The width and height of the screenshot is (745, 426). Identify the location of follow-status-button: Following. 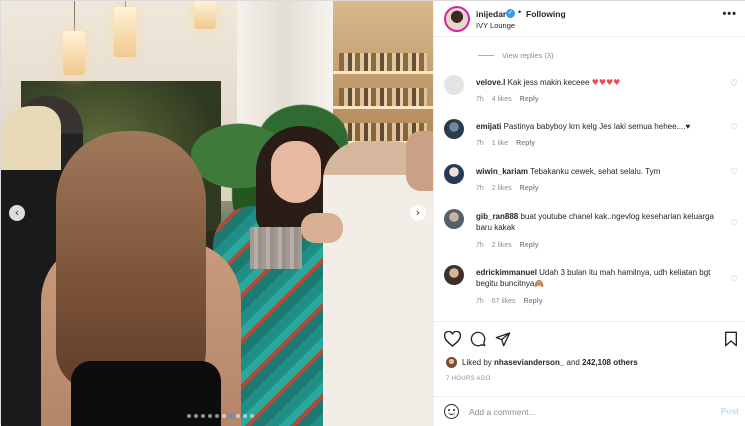
(546, 14).